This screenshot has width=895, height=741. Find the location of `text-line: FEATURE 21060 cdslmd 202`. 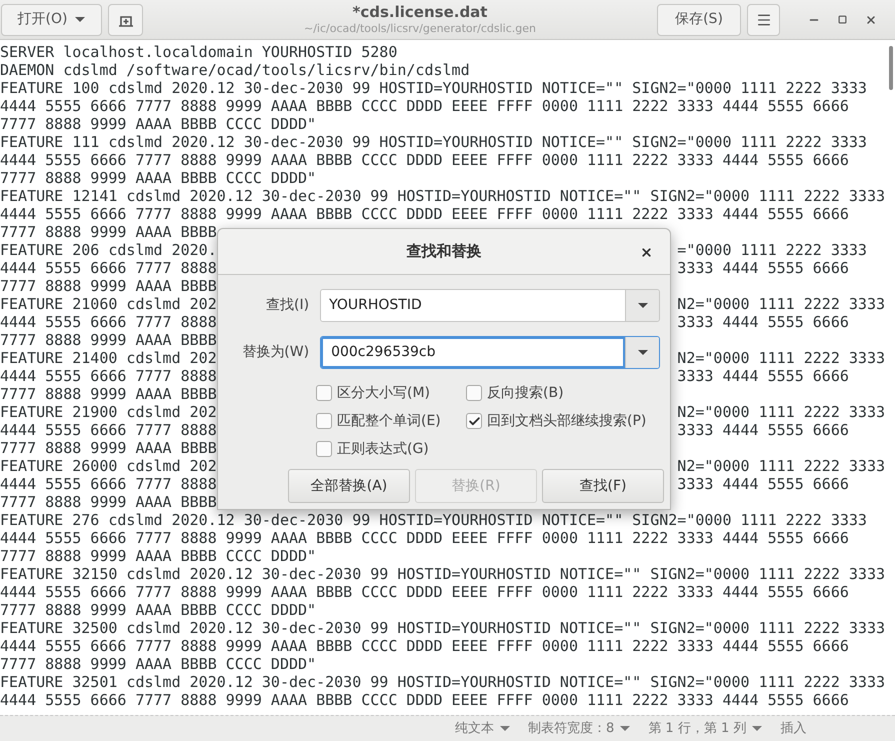

text-line: FEATURE 21060 cdslmd 202 is located at coordinates (108, 304).